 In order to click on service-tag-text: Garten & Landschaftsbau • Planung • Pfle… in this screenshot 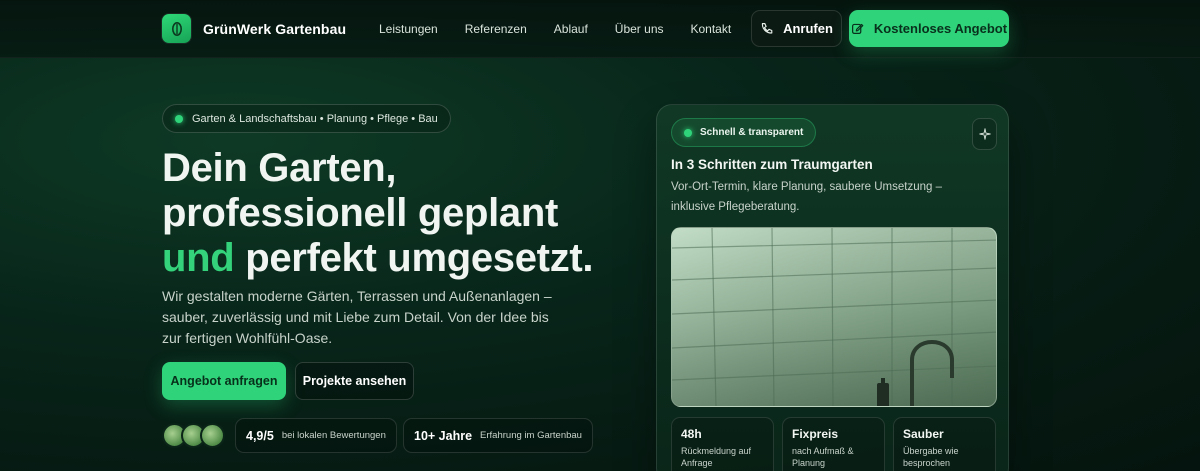, I will do `click(315, 118)`.